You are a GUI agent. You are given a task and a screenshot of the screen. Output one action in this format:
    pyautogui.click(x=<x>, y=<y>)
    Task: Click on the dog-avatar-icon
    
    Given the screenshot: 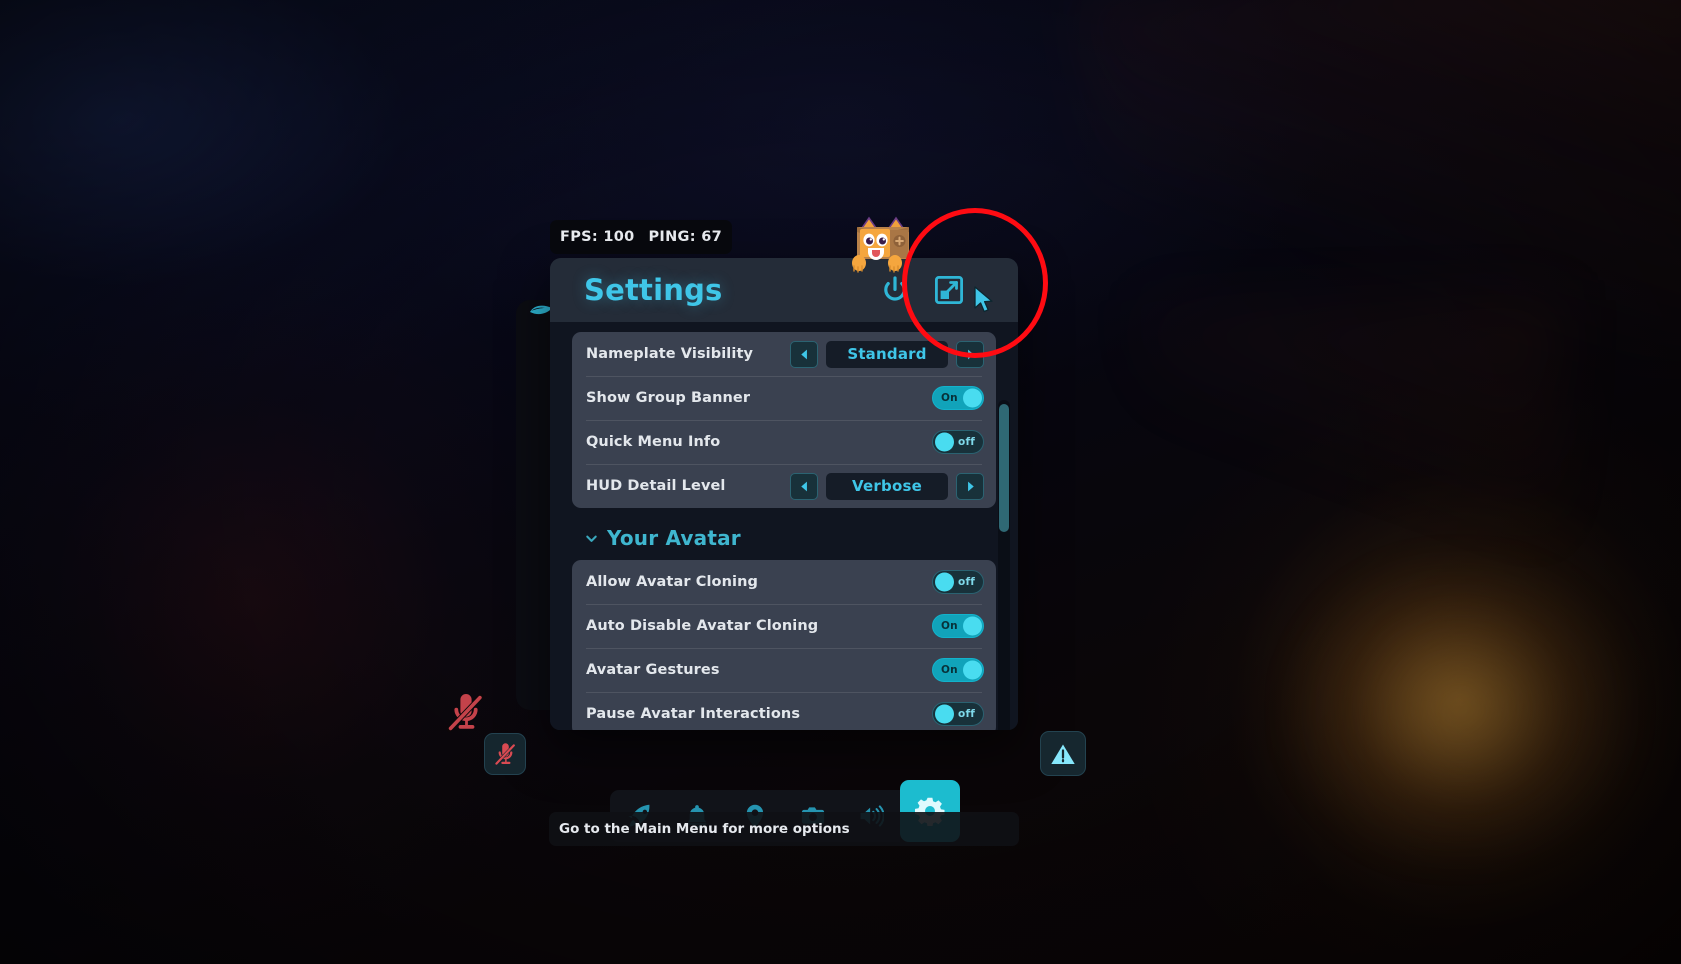 What is the action you would take?
    pyautogui.click(x=883, y=247)
    